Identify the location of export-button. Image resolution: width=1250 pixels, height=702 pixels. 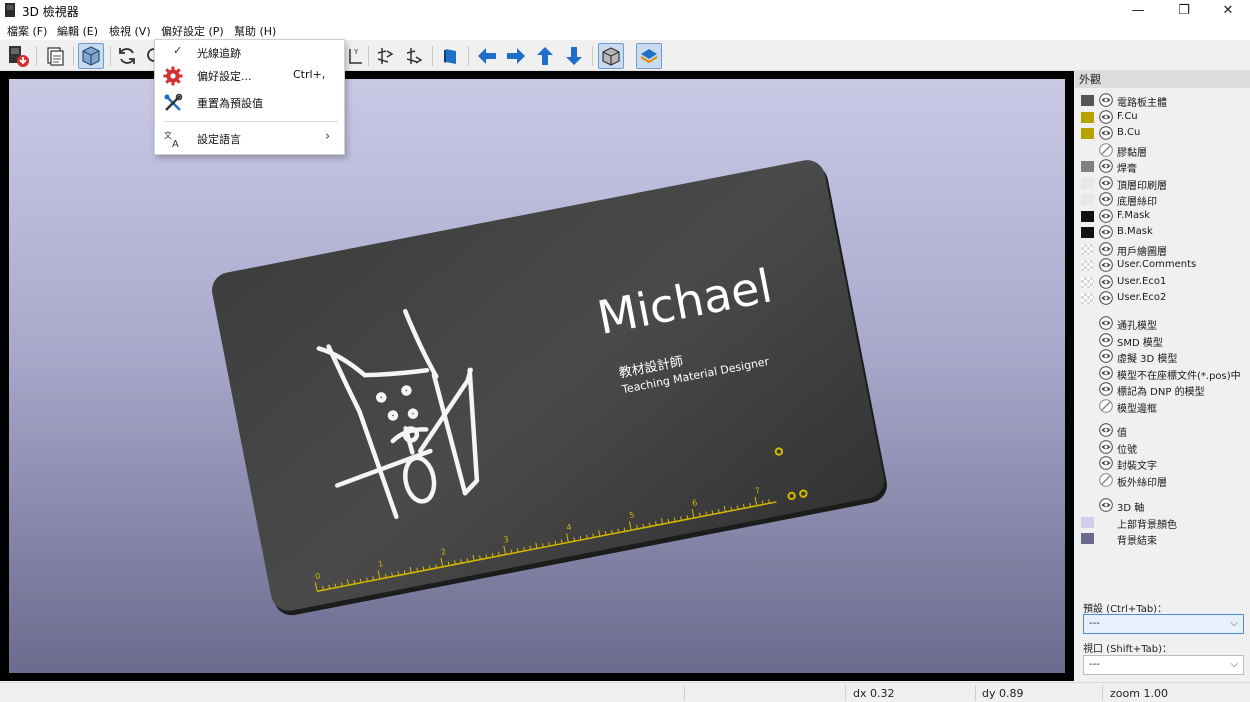
(18, 56).